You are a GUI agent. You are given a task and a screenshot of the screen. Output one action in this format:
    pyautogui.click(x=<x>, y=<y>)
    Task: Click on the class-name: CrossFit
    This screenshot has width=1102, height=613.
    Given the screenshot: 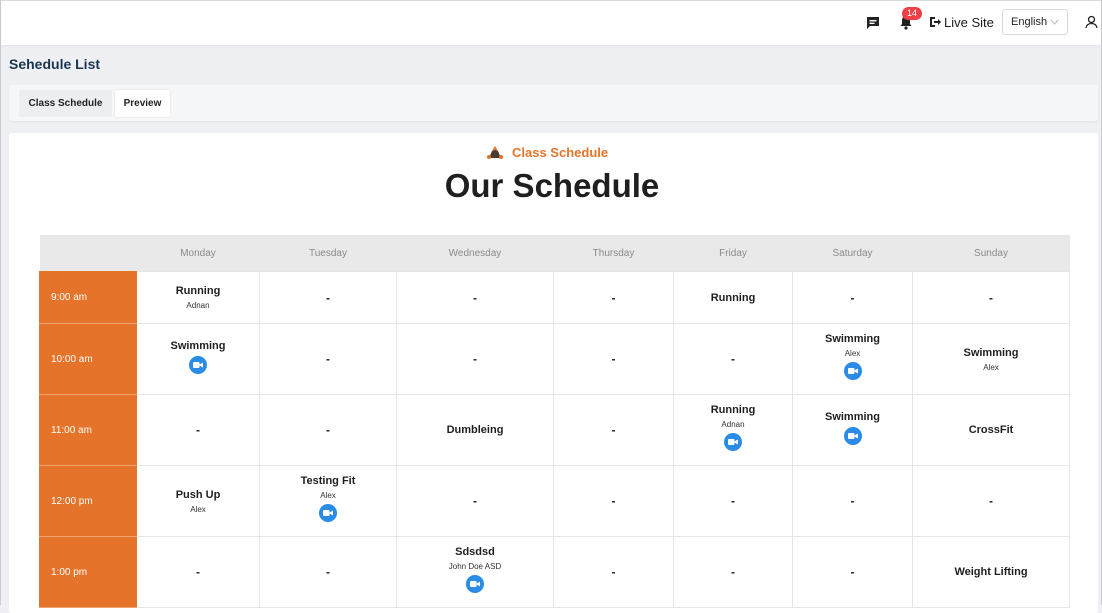 What is the action you would take?
    pyautogui.click(x=991, y=430)
    